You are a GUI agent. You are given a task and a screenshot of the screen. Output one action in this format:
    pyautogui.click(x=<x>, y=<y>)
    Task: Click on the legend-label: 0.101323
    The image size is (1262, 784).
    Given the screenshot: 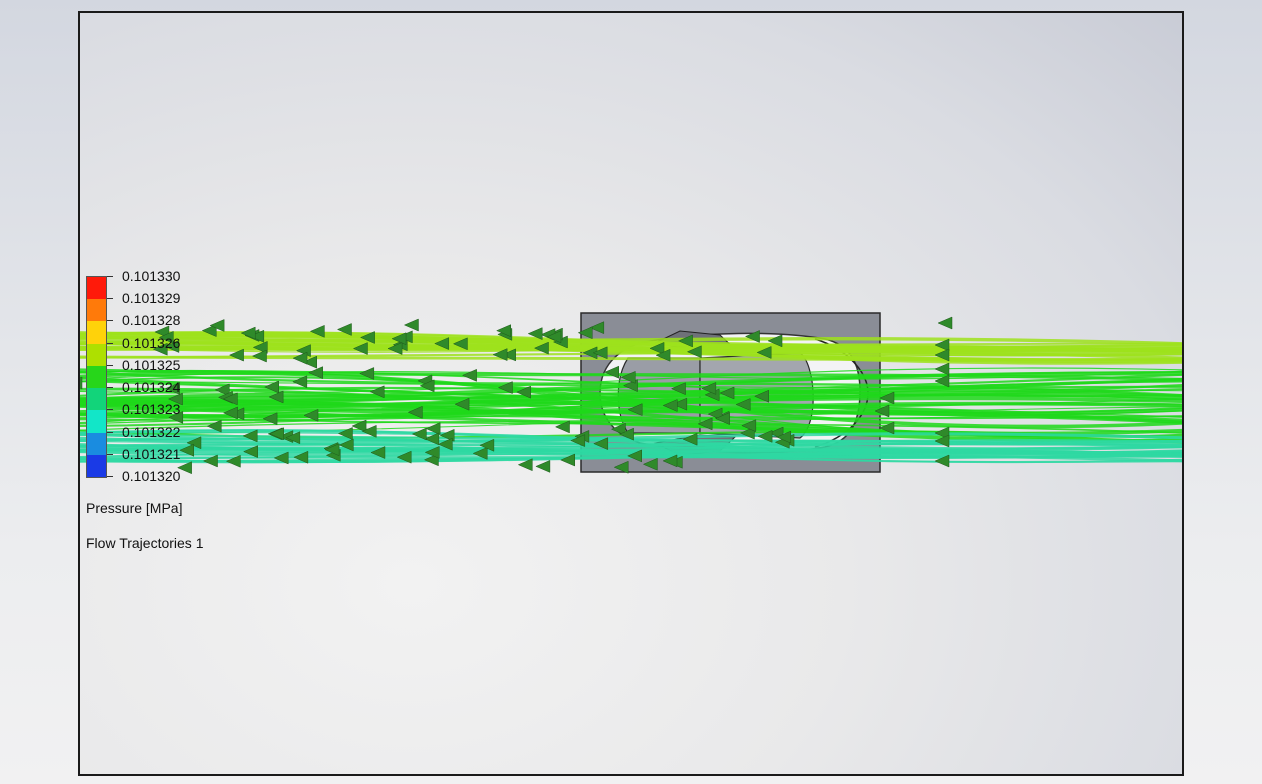 What is the action you would take?
    pyautogui.click(x=151, y=409)
    